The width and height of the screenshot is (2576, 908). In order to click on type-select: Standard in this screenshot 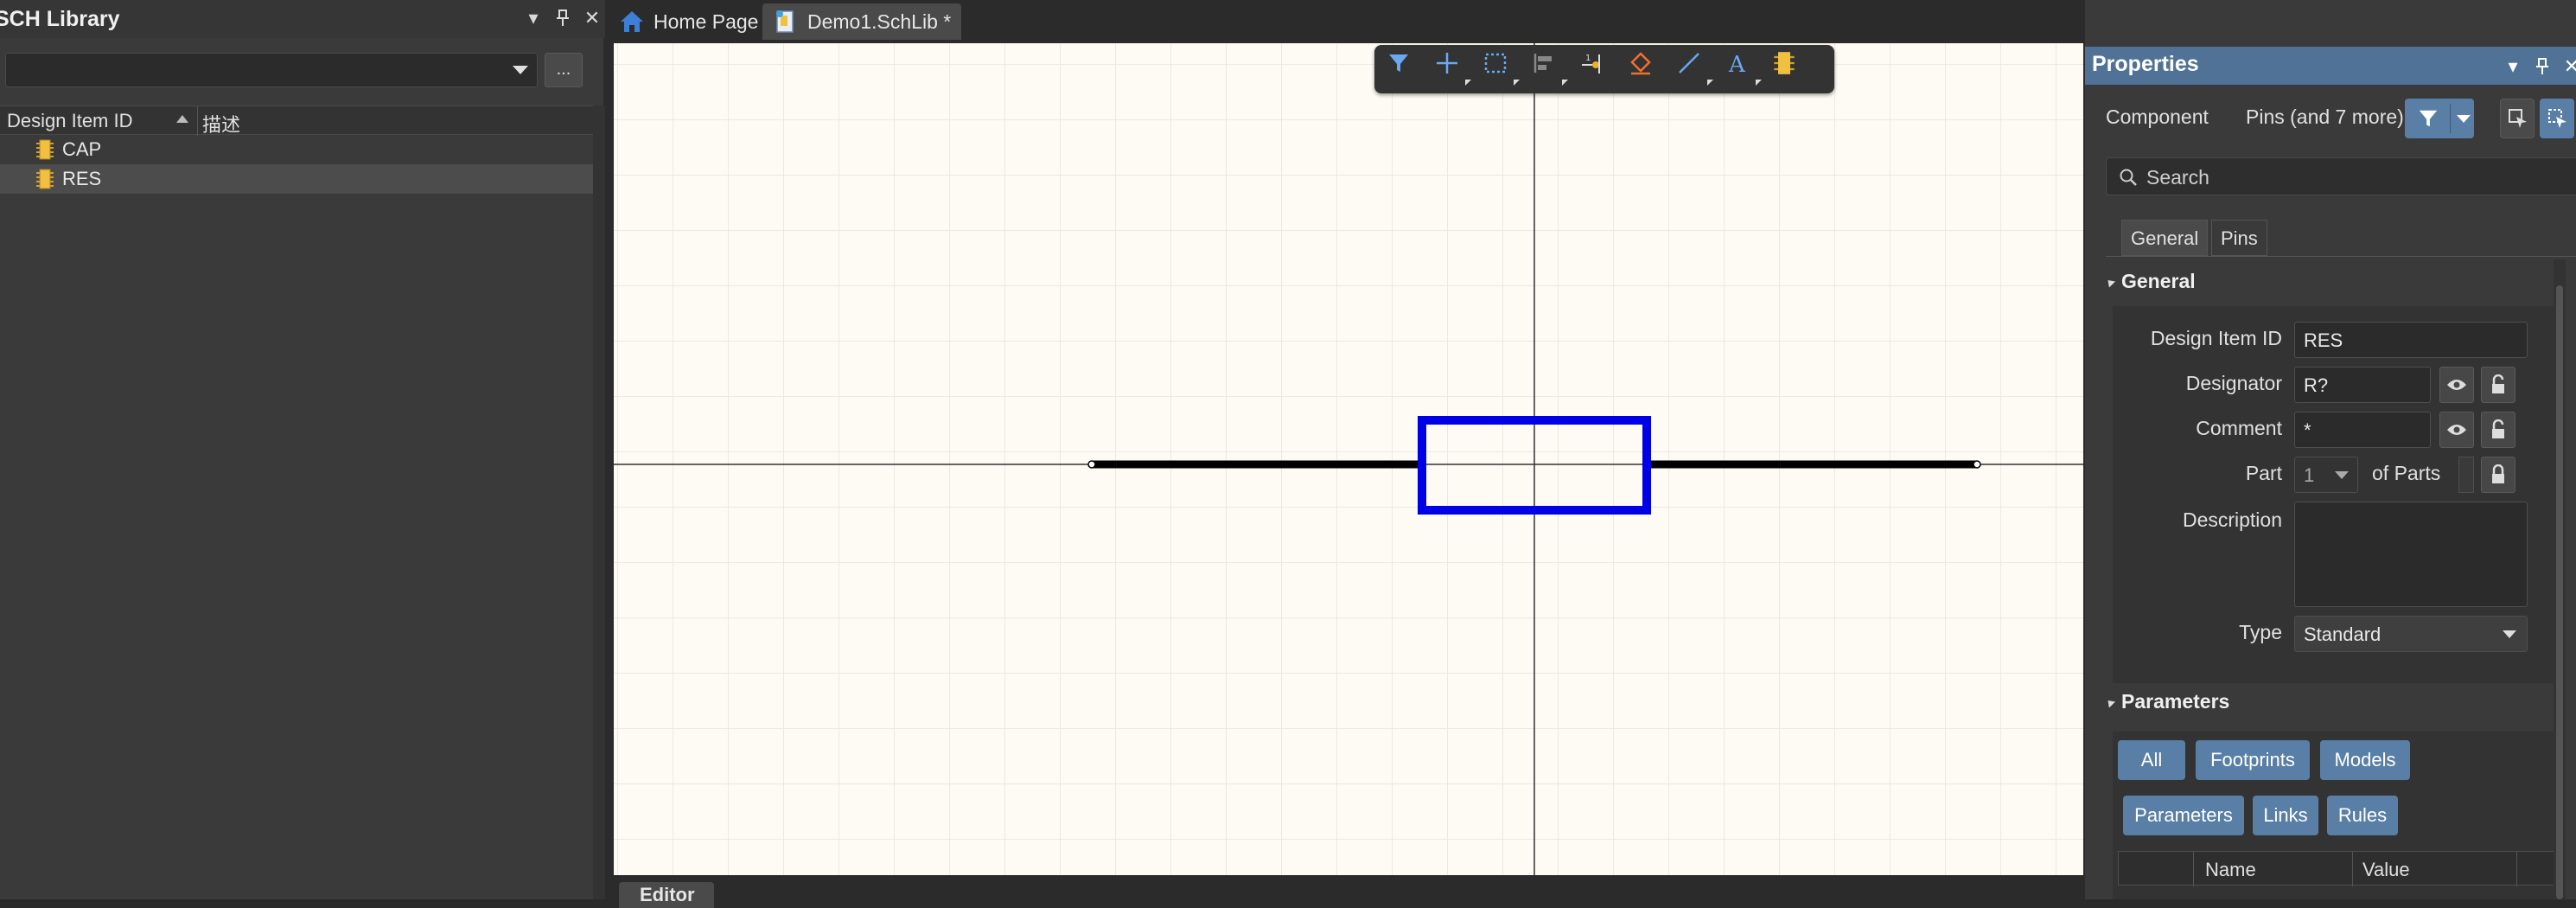, I will do `click(2411, 634)`.